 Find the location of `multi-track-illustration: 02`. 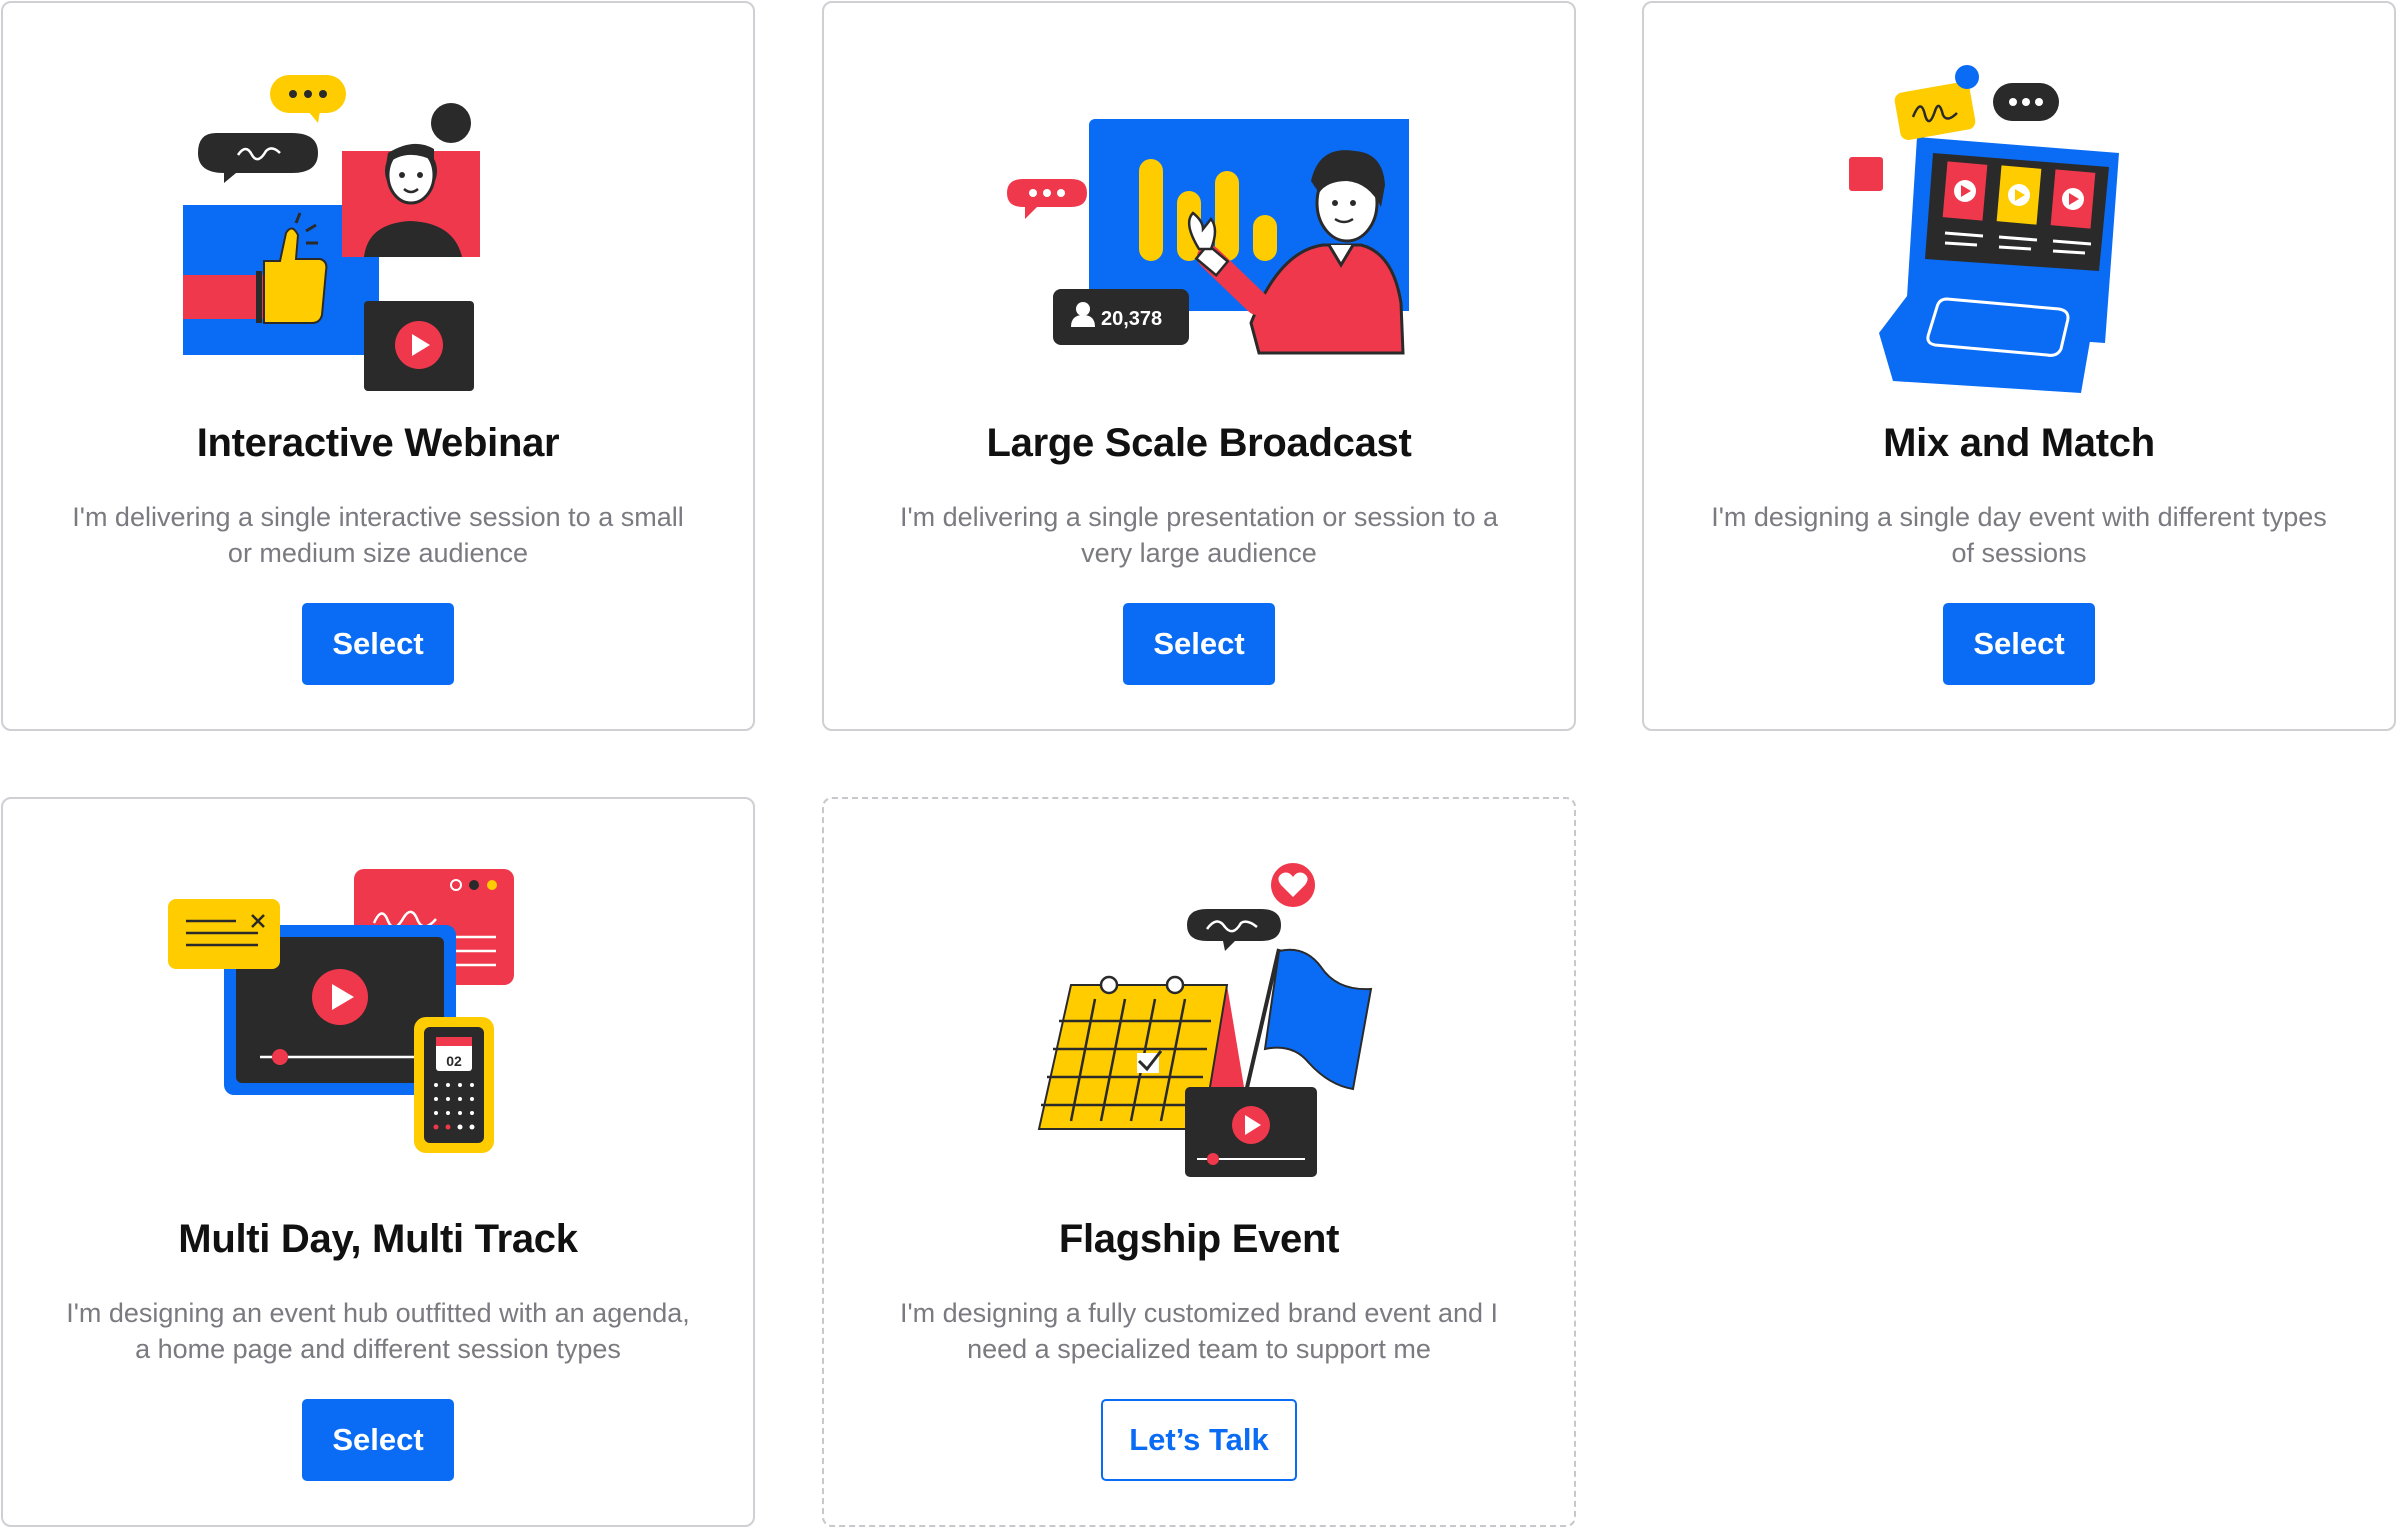

multi-track-illustration: 02 is located at coordinates (378, 1024).